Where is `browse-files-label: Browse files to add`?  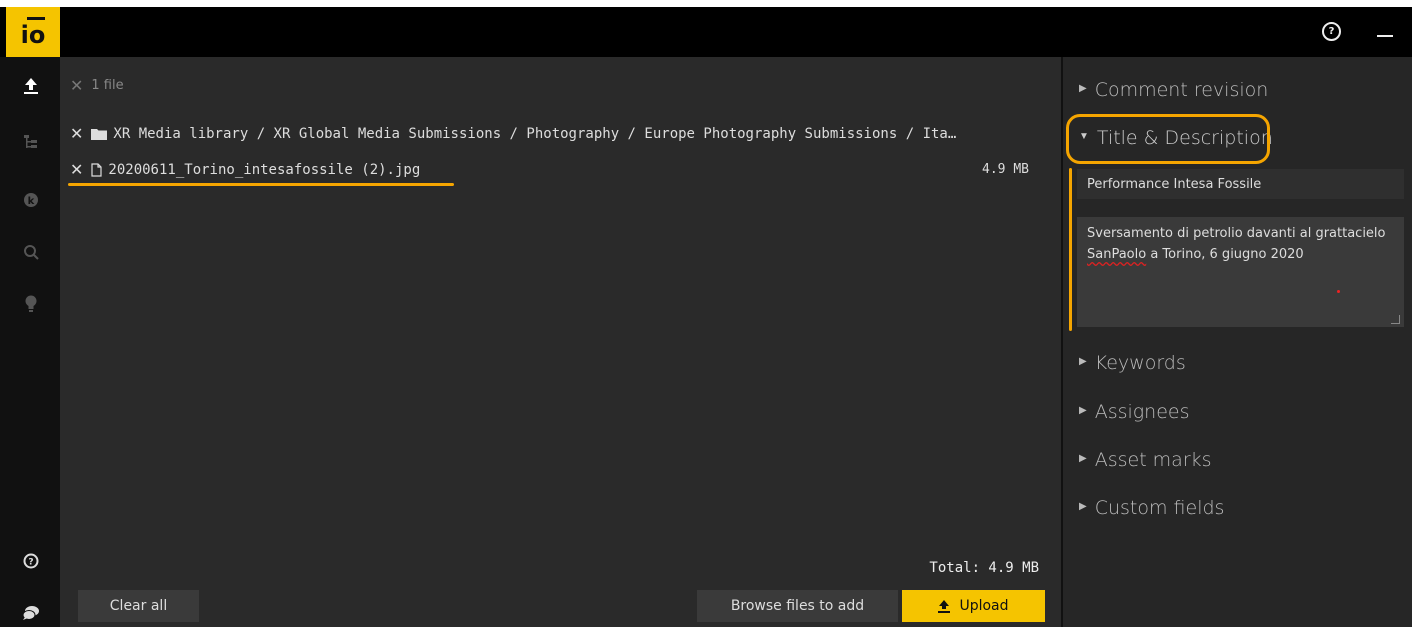
browse-files-label: Browse files to add is located at coordinates (797, 606).